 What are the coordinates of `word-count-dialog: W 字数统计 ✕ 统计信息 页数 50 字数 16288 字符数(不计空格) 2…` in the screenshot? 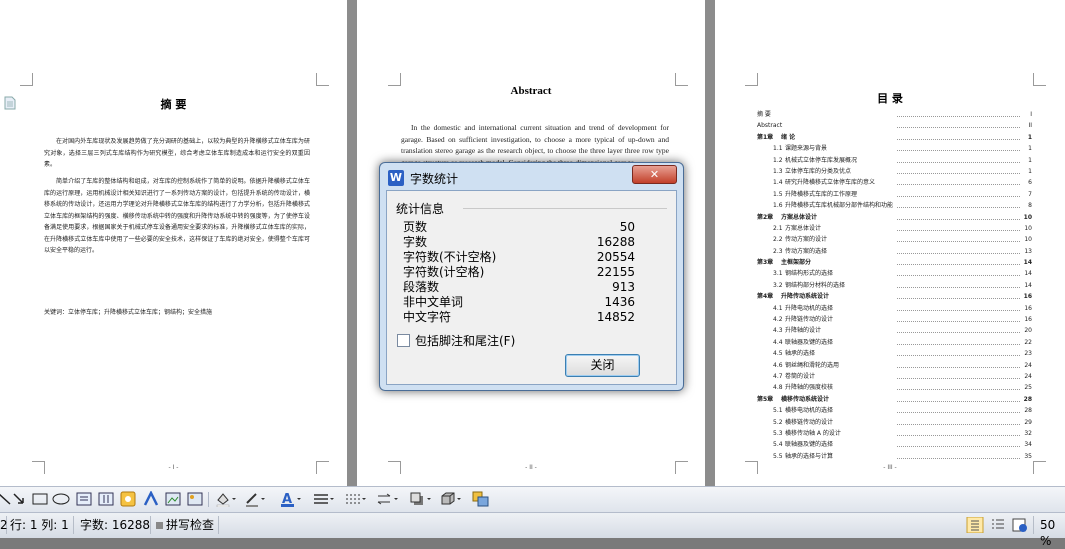 It's located at (531, 276).